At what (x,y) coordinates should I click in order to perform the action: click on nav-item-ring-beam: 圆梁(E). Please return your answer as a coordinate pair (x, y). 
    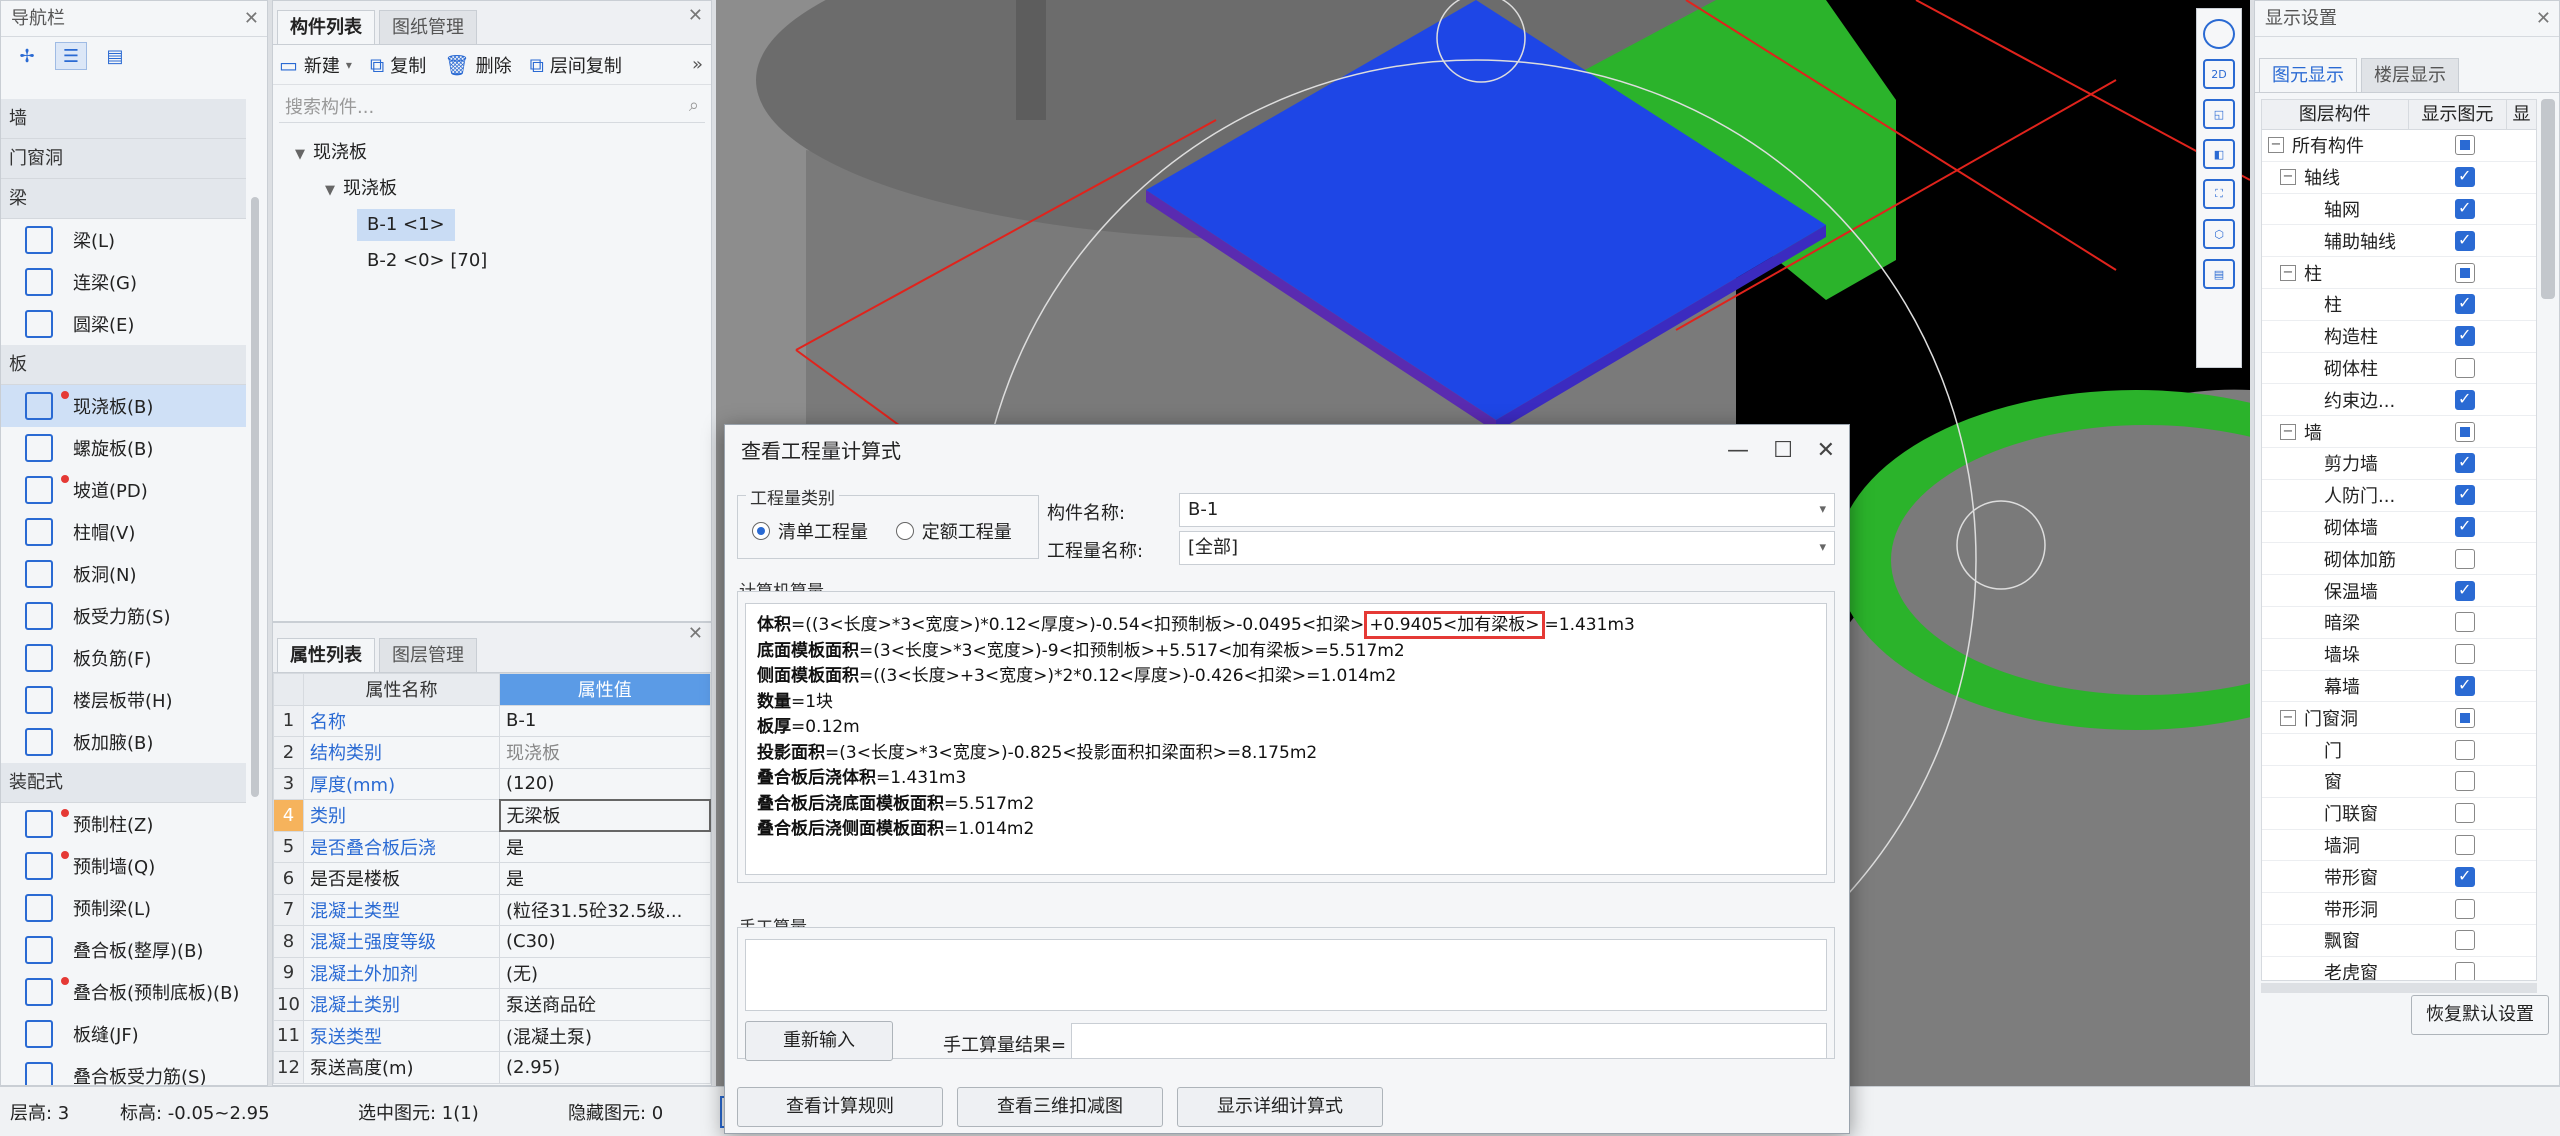
    Looking at the image, I should click on (123, 324).